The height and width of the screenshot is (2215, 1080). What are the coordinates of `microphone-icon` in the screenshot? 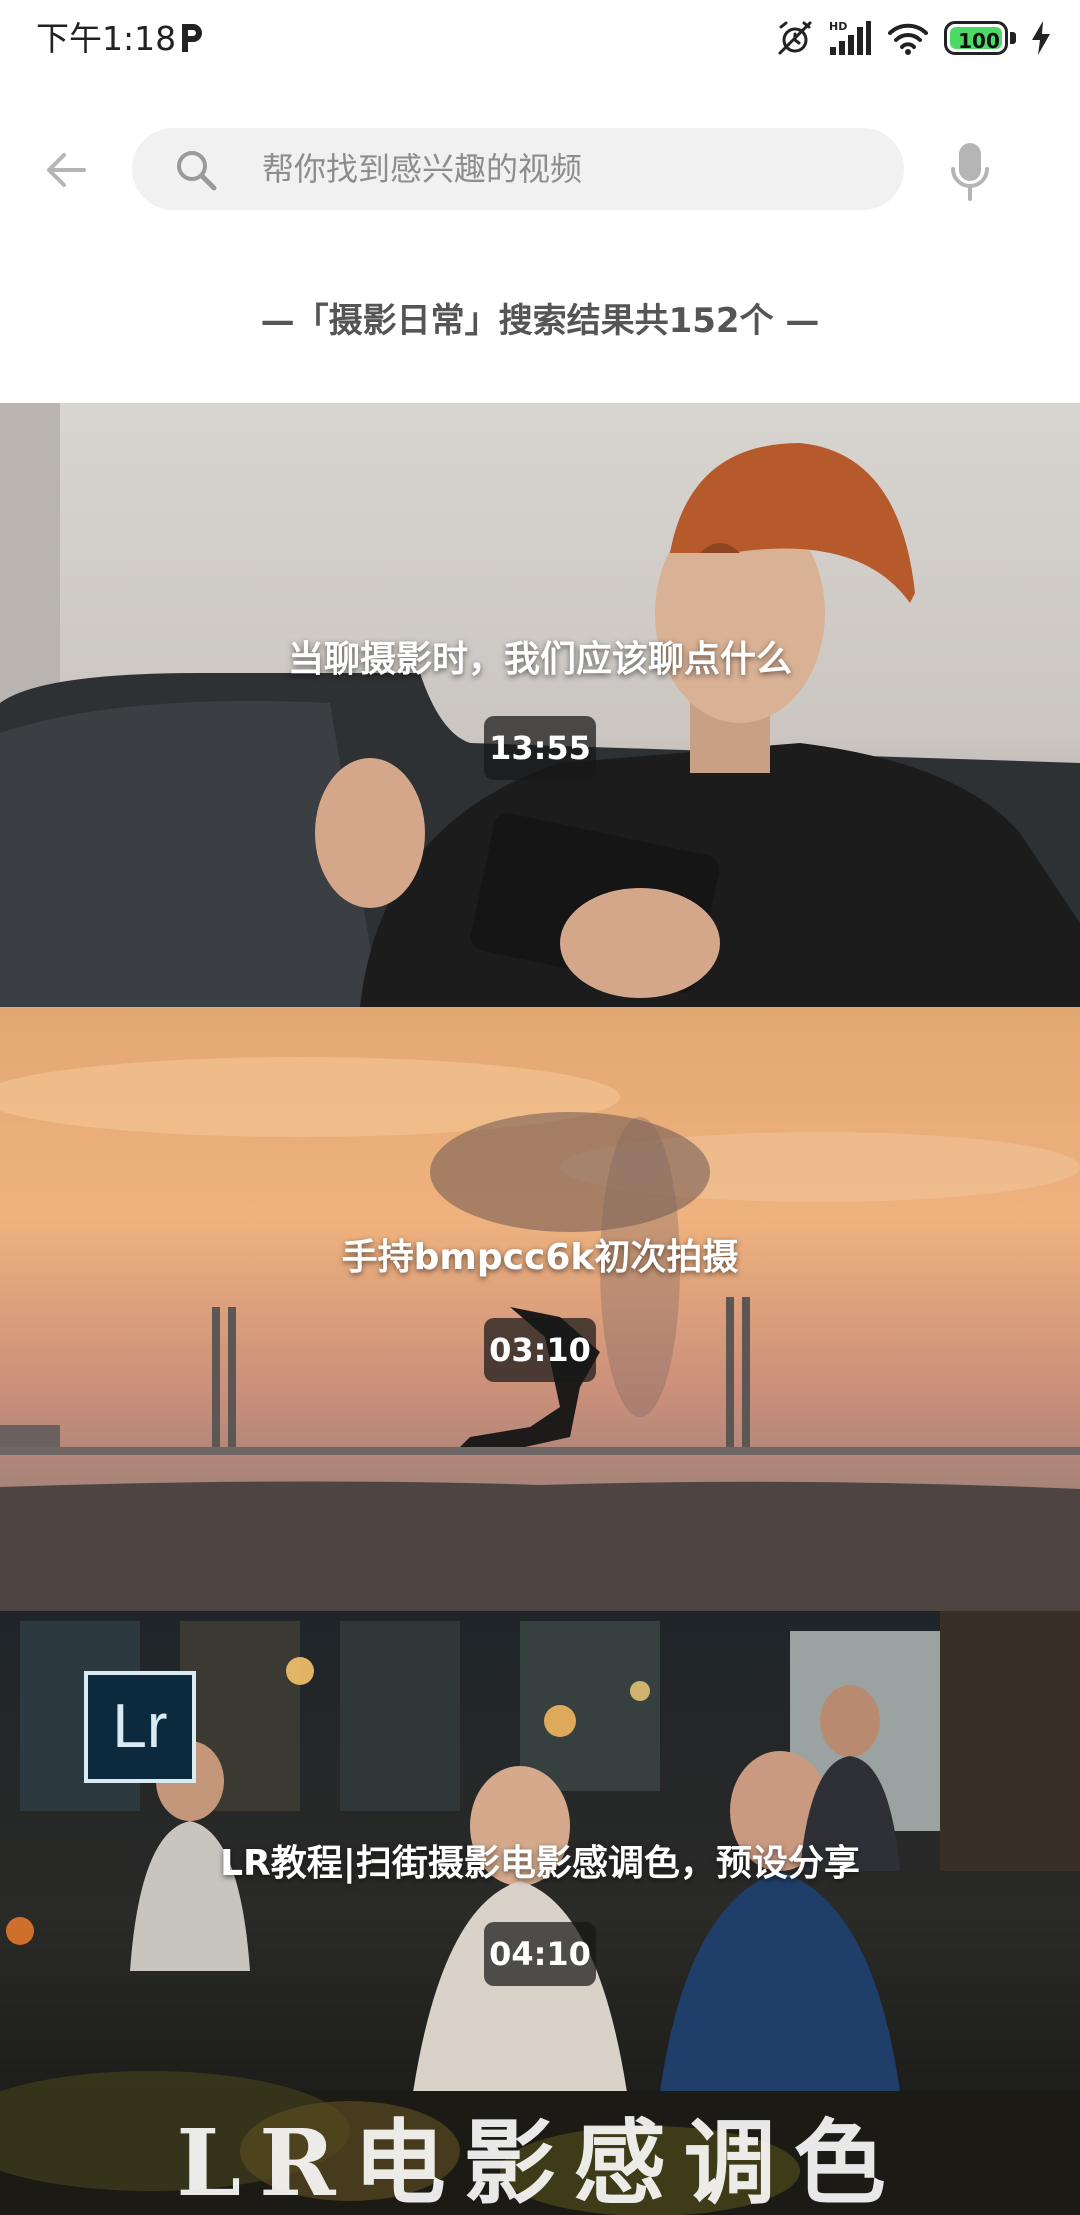 It's located at (970, 172).